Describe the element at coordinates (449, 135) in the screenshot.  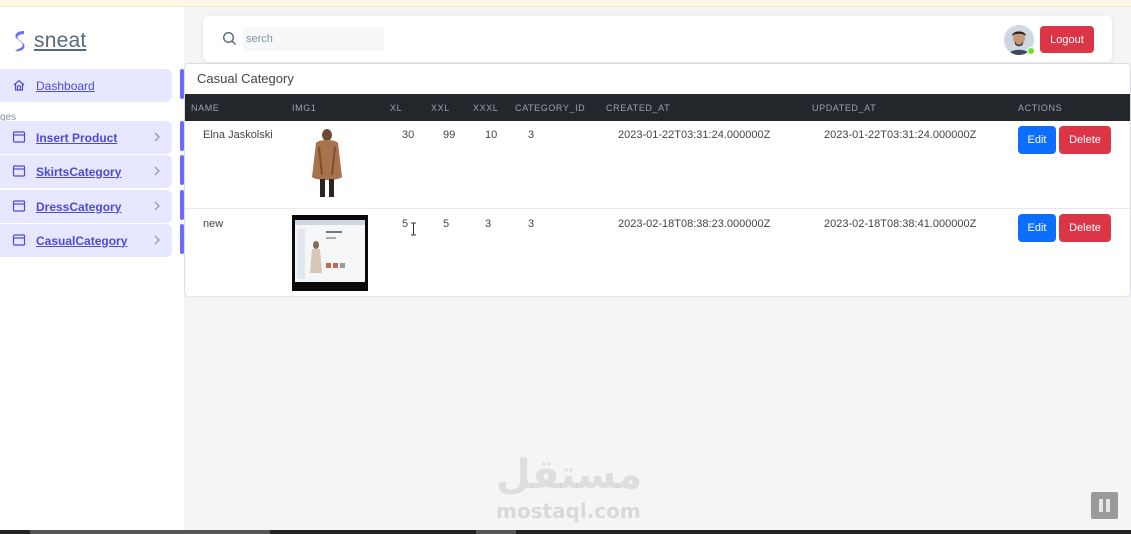
I see `cell-xxl: 99` at that location.